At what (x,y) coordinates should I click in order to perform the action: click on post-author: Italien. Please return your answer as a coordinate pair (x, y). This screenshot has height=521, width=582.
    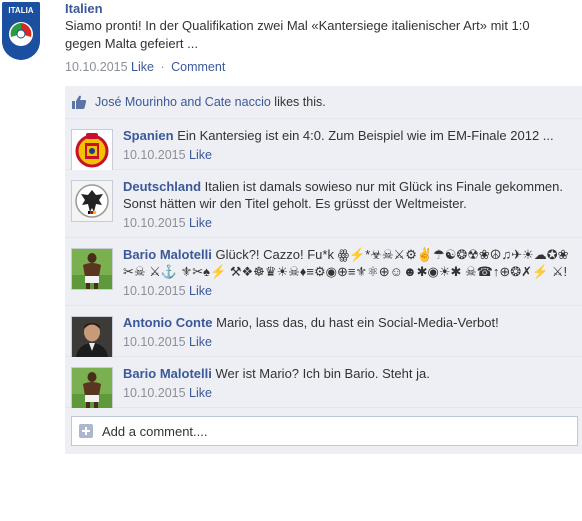
    Looking at the image, I should click on (323, 8).